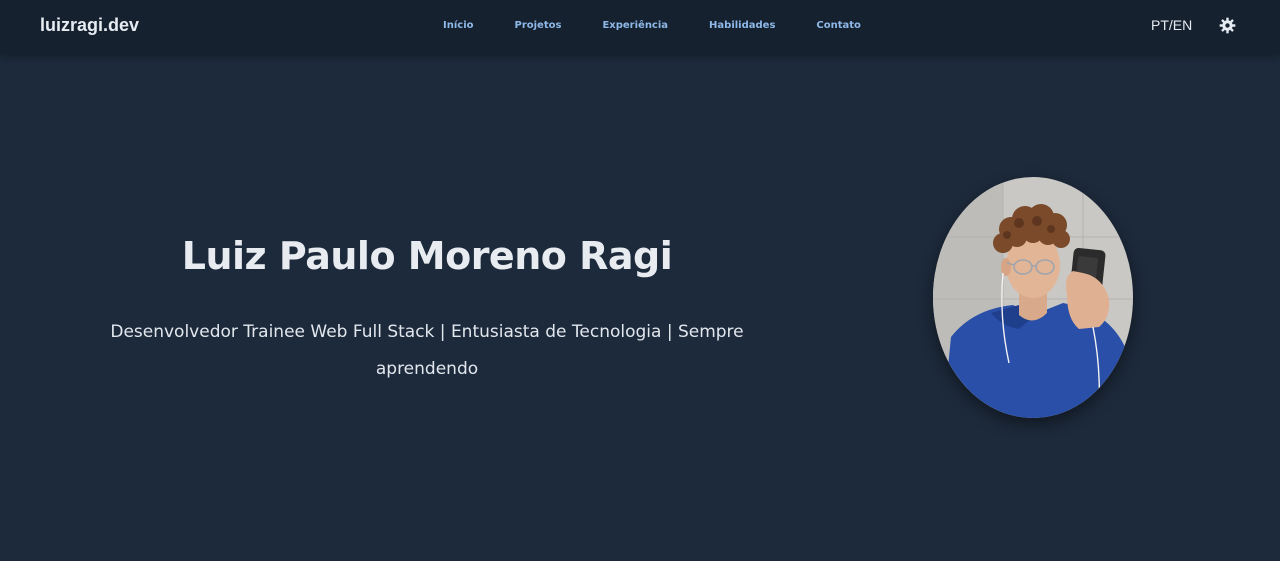 The image size is (1280, 561). Describe the element at coordinates (538, 25) in the screenshot. I see `nav-link-projetos: Projetos` at that location.